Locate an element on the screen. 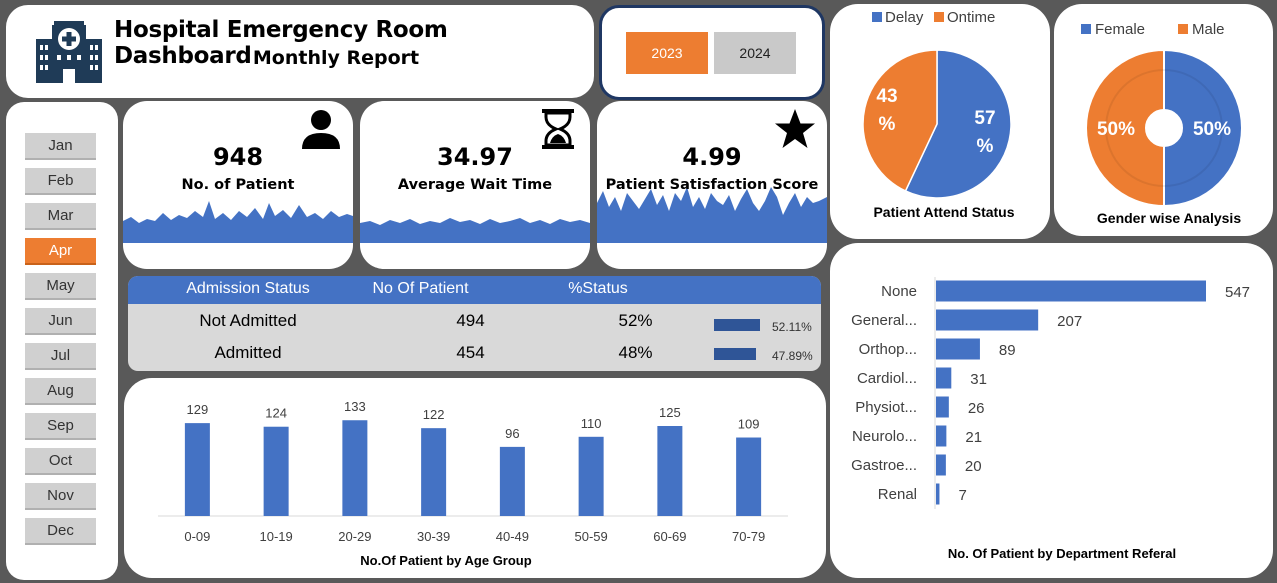 This screenshot has width=1277, height=583. month-button-jan: Jan is located at coordinates (60, 146).